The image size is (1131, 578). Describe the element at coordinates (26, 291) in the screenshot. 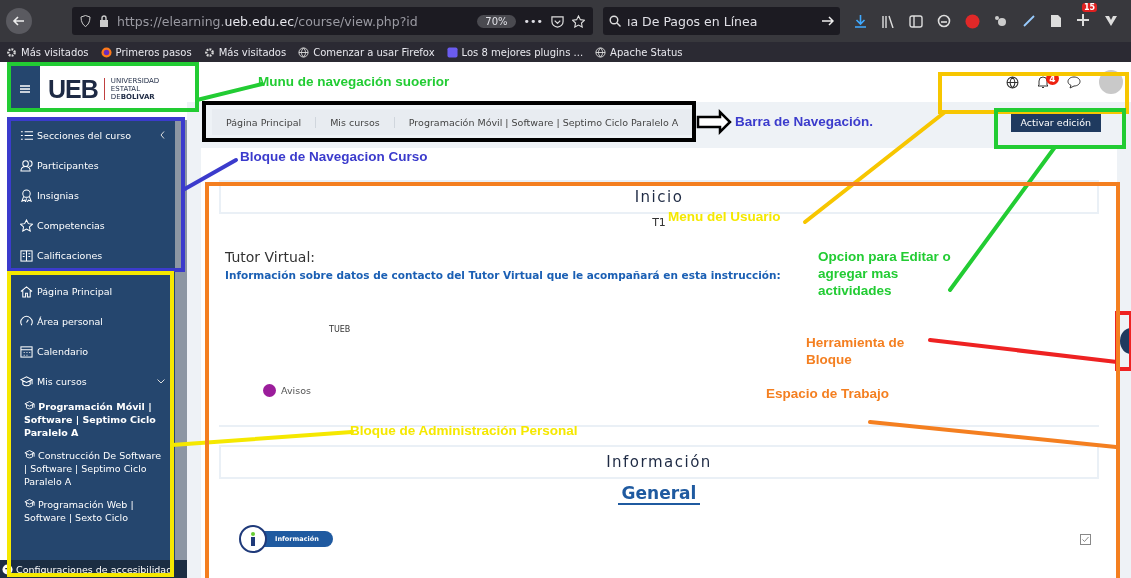

I see `home-icon` at that location.